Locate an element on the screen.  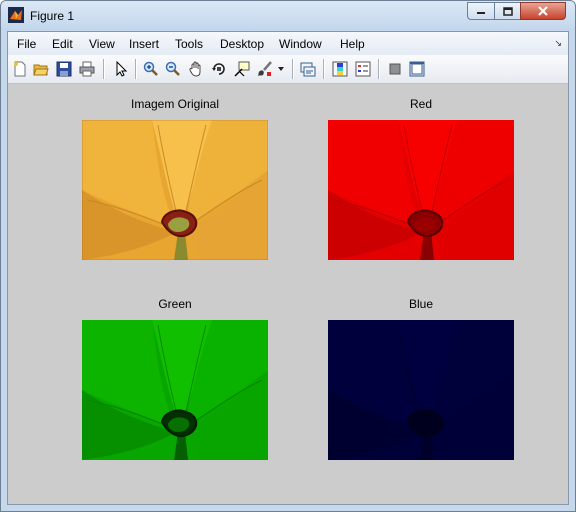
zoom-out-button is located at coordinates (173, 69).